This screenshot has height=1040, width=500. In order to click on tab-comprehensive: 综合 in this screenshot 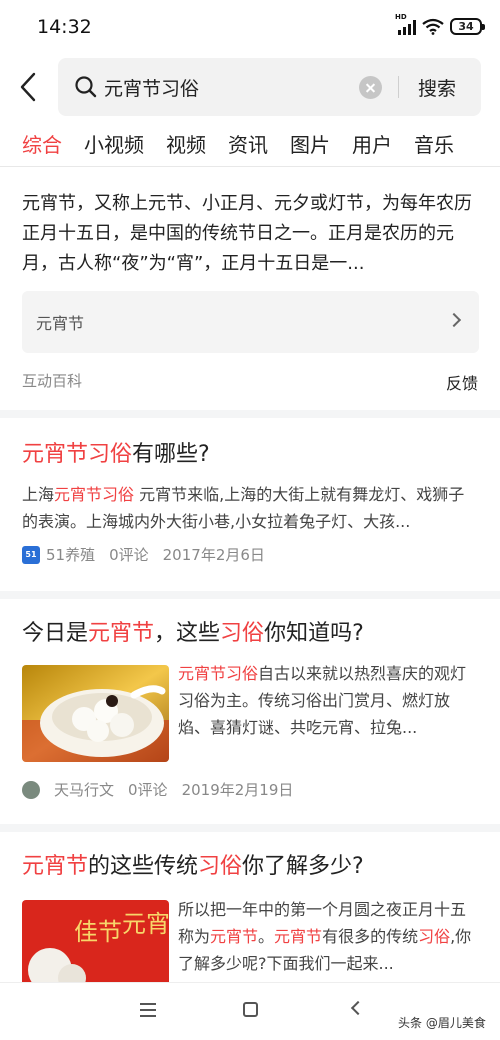, I will do `click(42, 147)`.